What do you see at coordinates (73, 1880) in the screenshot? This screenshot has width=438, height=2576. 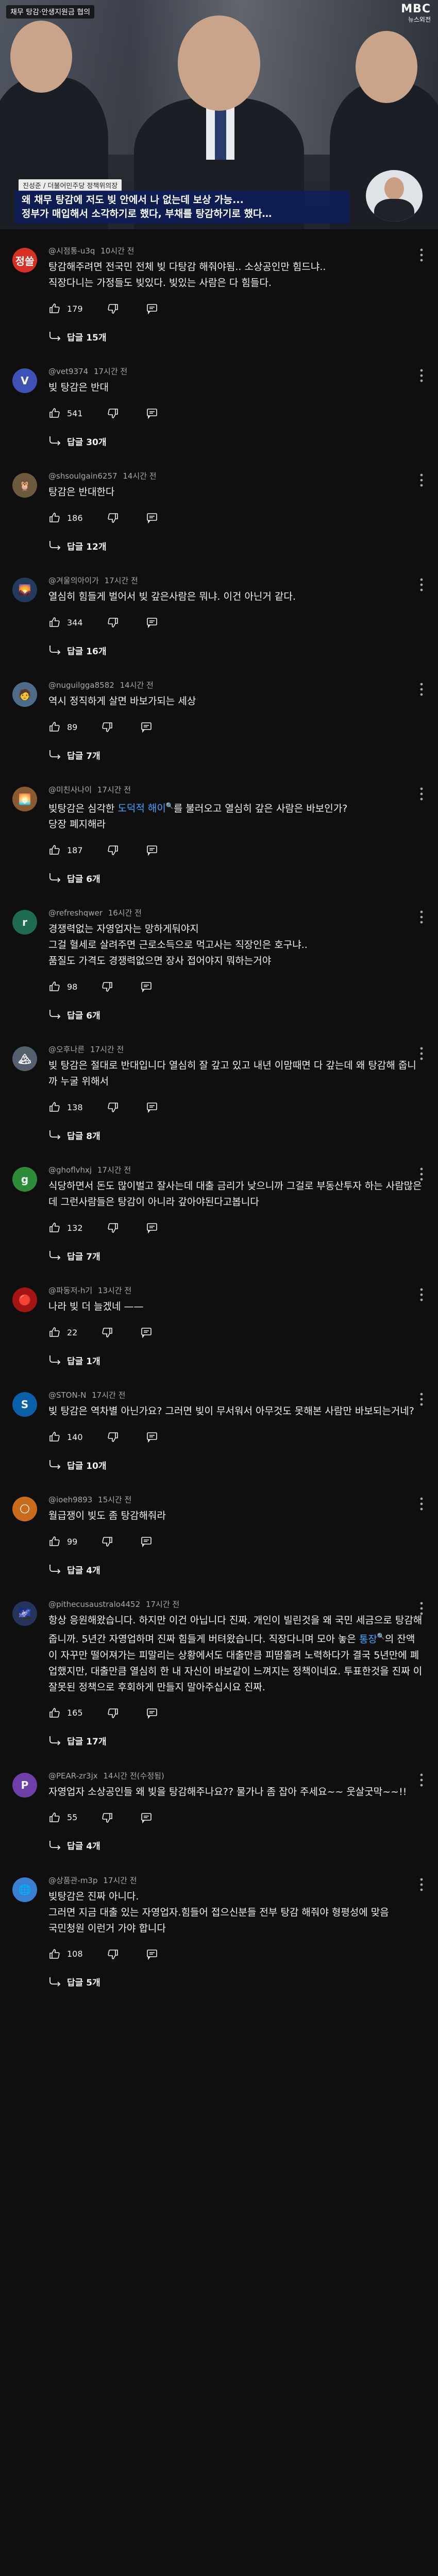 I see `comment-author: @상품관-m3p` at bounding box center [73, 1880].